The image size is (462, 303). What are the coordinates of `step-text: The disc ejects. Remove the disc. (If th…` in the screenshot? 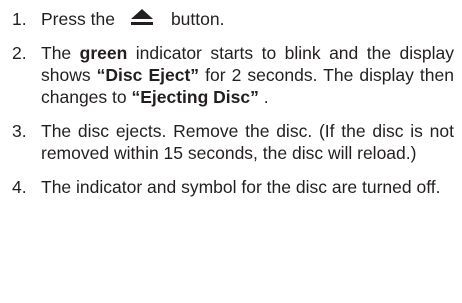 It's located at (247, 142).